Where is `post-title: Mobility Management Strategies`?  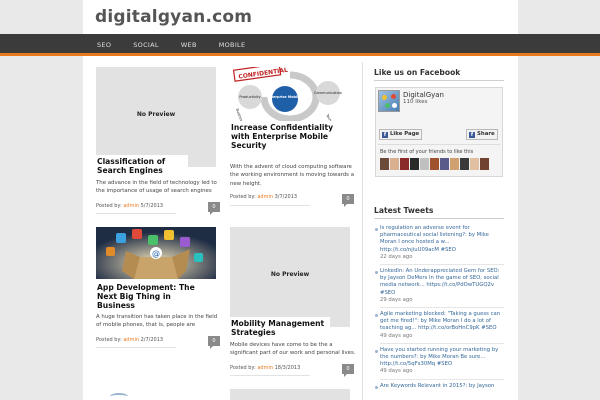 post-title: Mobility Management Strategies is located at coordinates (280, 328).